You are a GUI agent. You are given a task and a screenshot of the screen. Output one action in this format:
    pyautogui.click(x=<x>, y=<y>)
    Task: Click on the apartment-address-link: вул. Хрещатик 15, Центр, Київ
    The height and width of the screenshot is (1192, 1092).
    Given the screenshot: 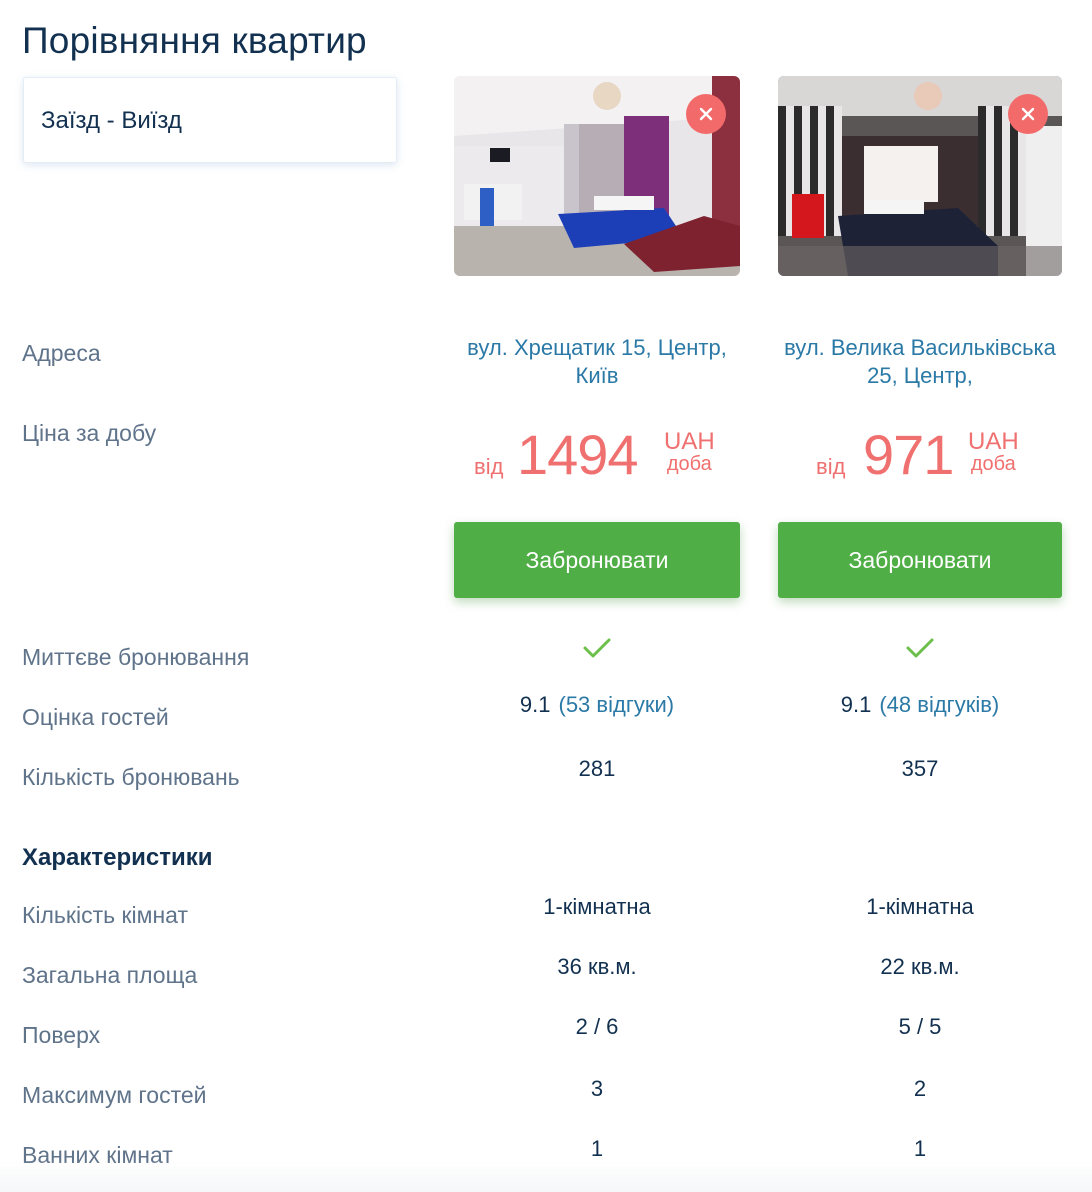 What is the action you would take?
    pyautogui.click(x=597, y=362)
    